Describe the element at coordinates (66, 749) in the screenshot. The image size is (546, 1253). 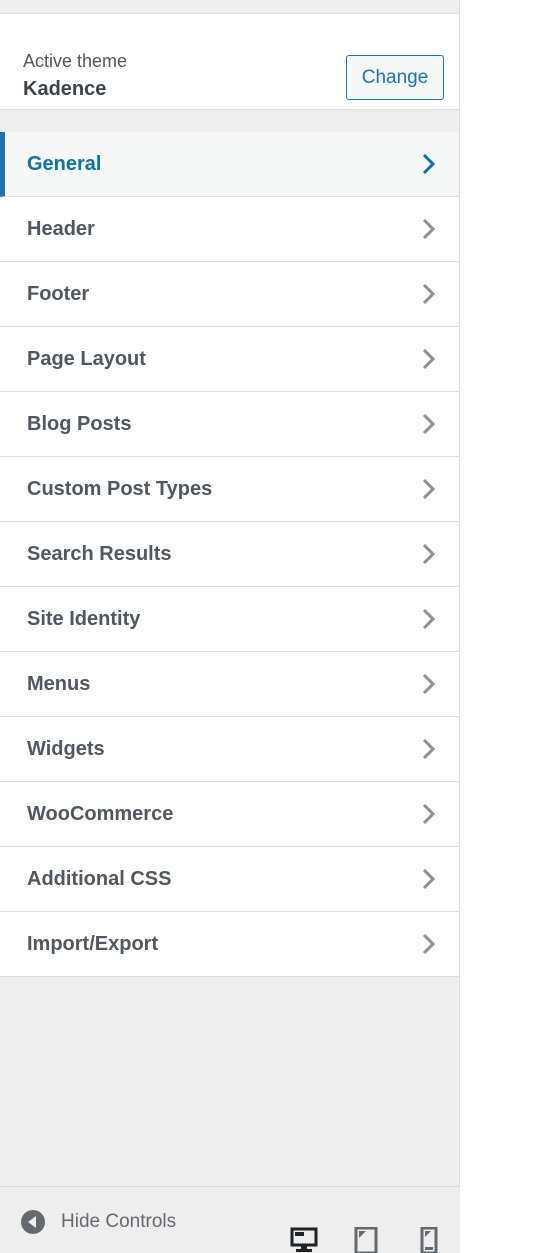
I see `menu-item-label: Widgets` at that location.